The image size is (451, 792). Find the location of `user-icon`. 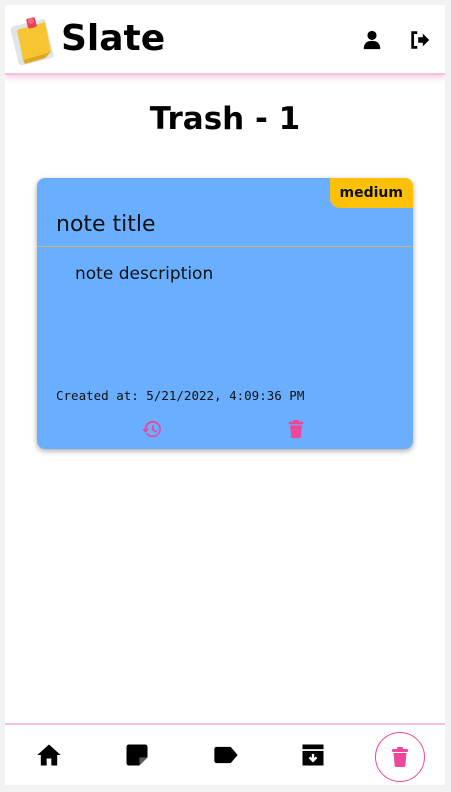

user-icon is located at coordinates (372, 40).